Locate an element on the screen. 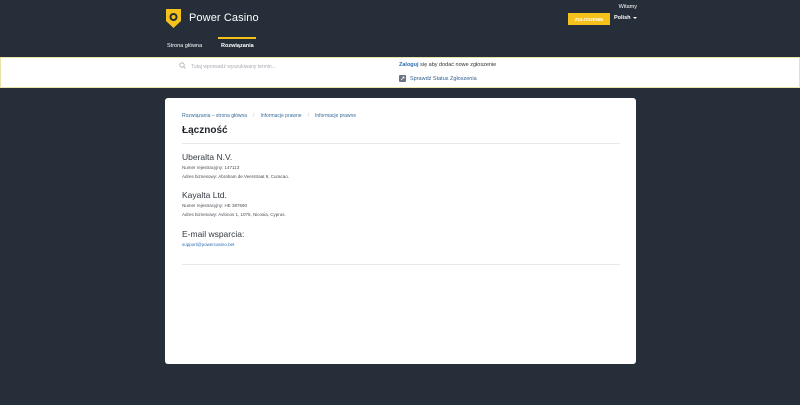 The width and height of the screenshot is (800, 405). chevron-down-icon is located at coordinates (634, 18).